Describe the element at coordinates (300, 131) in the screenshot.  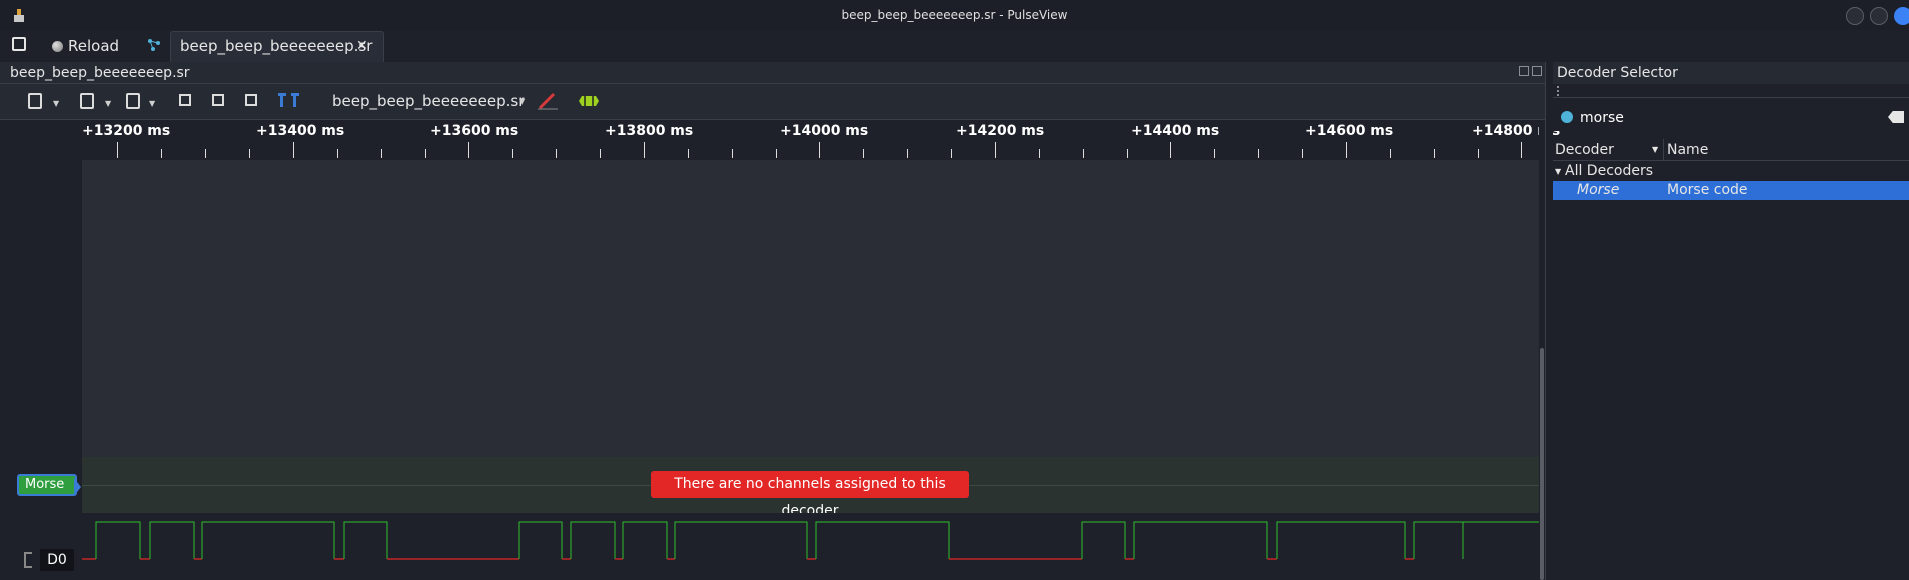
I see `ruler-tick-label: +13400 ms` at that location.